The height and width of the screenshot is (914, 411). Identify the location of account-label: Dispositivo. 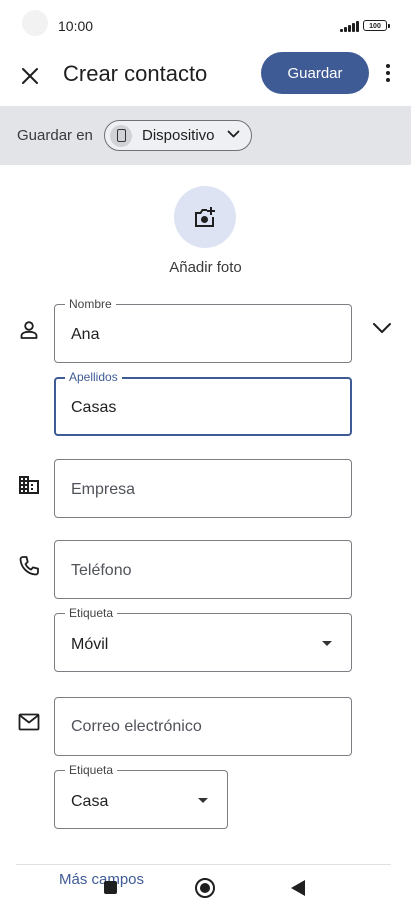
(178, 135).